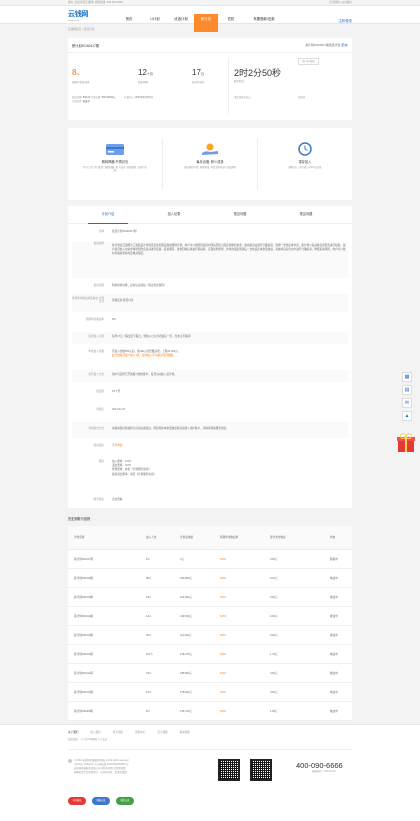 This screenshot has height=821, width=420. What do you see at coordinates (407, 377) in the screenshot?
I see `calculator-icon: ▦` at bounding box center [407, 377].